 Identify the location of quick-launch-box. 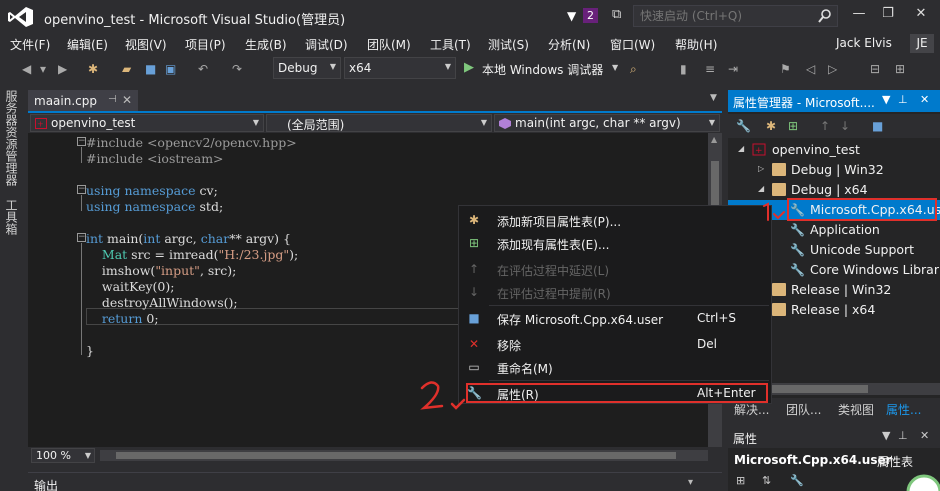
(735, 16).